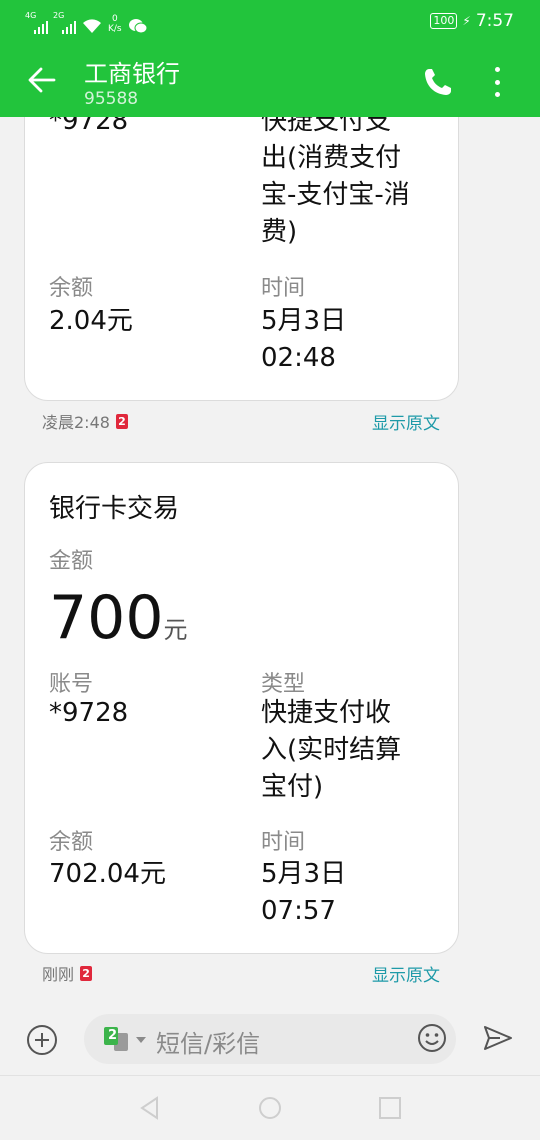  I want to click on message-meta: 凌晨2:48 2, so click(85, 421).